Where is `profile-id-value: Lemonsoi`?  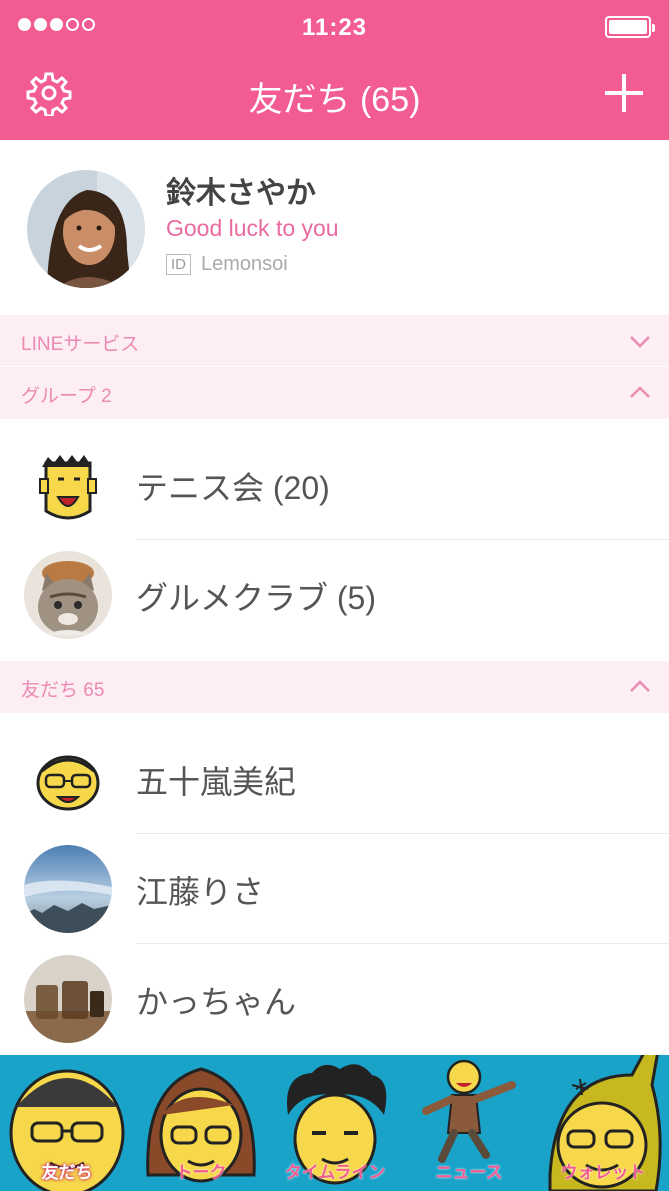 profile-id-value: Lemonsoi is located at coordinates (244, 264).